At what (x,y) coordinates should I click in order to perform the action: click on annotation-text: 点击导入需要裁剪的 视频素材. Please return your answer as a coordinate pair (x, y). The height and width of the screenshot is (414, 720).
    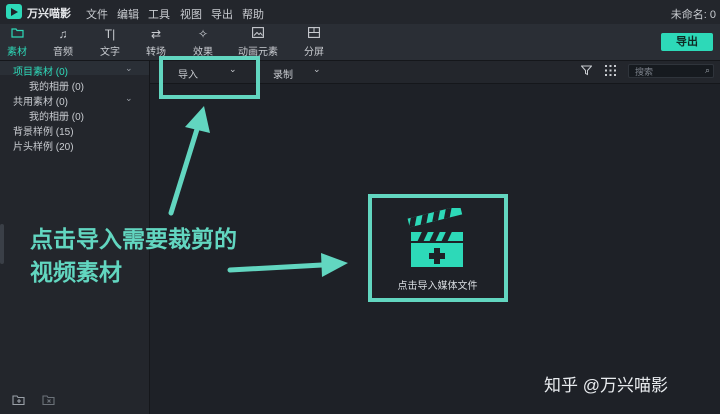
    Looking at the image, I should click on (133, 256).